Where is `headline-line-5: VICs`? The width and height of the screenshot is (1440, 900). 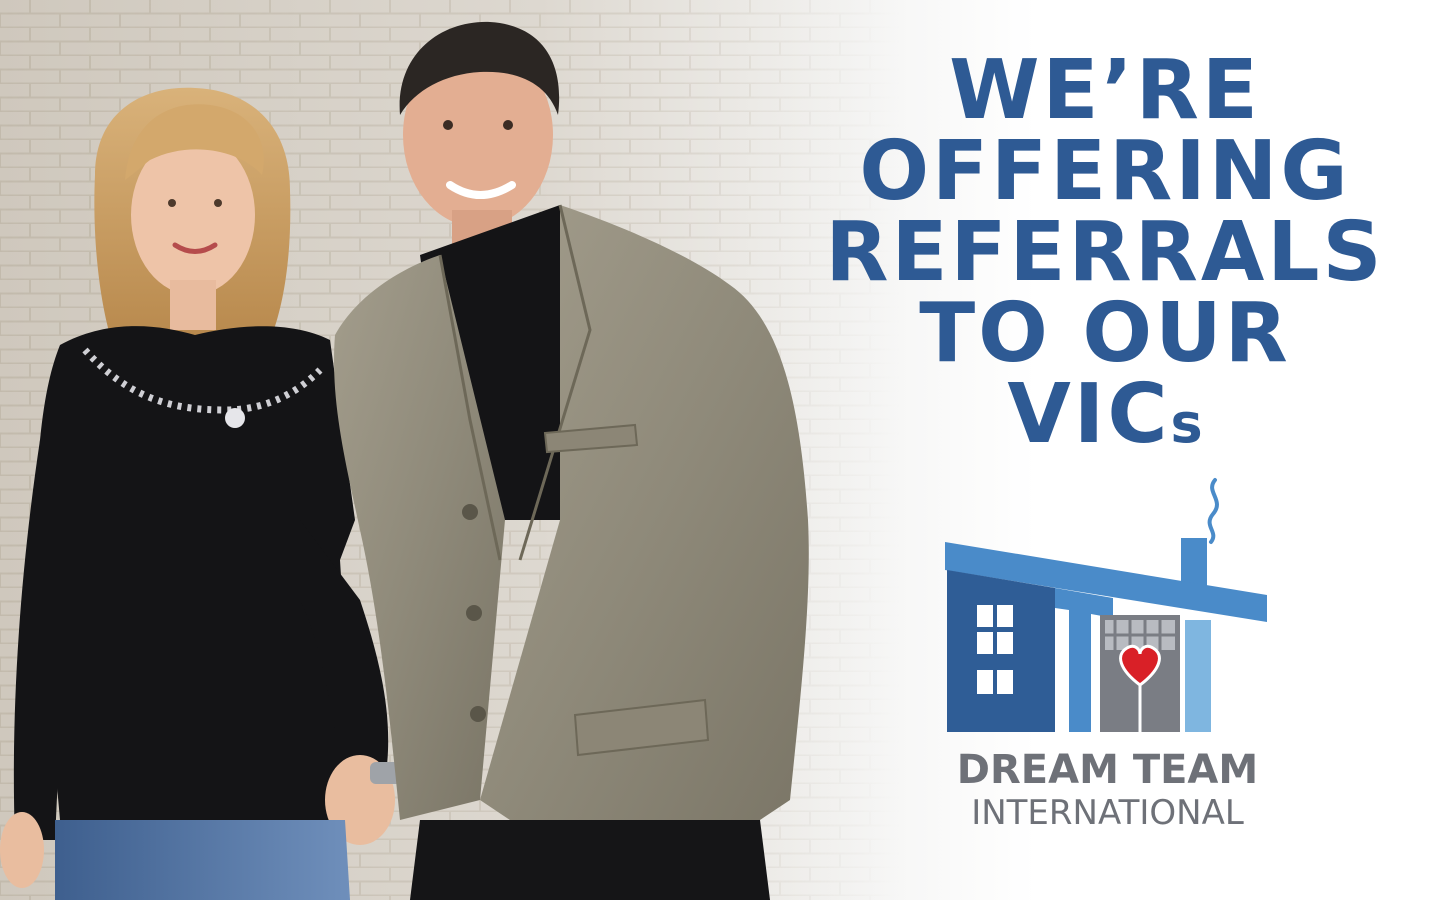
headline-line-5: VICs is located at coordinates (1105, 419).